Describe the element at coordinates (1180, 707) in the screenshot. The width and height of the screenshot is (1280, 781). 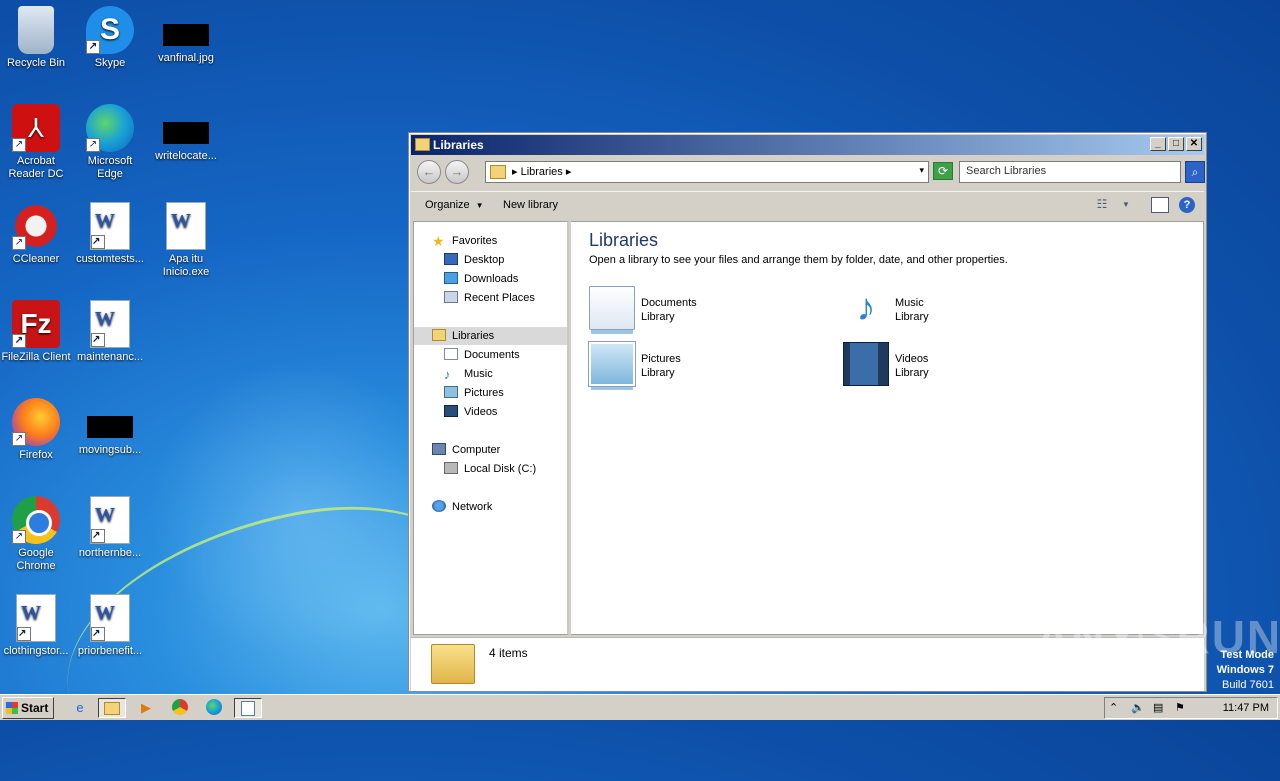
I see `action-center-flag-icon: ⚑` at that location.